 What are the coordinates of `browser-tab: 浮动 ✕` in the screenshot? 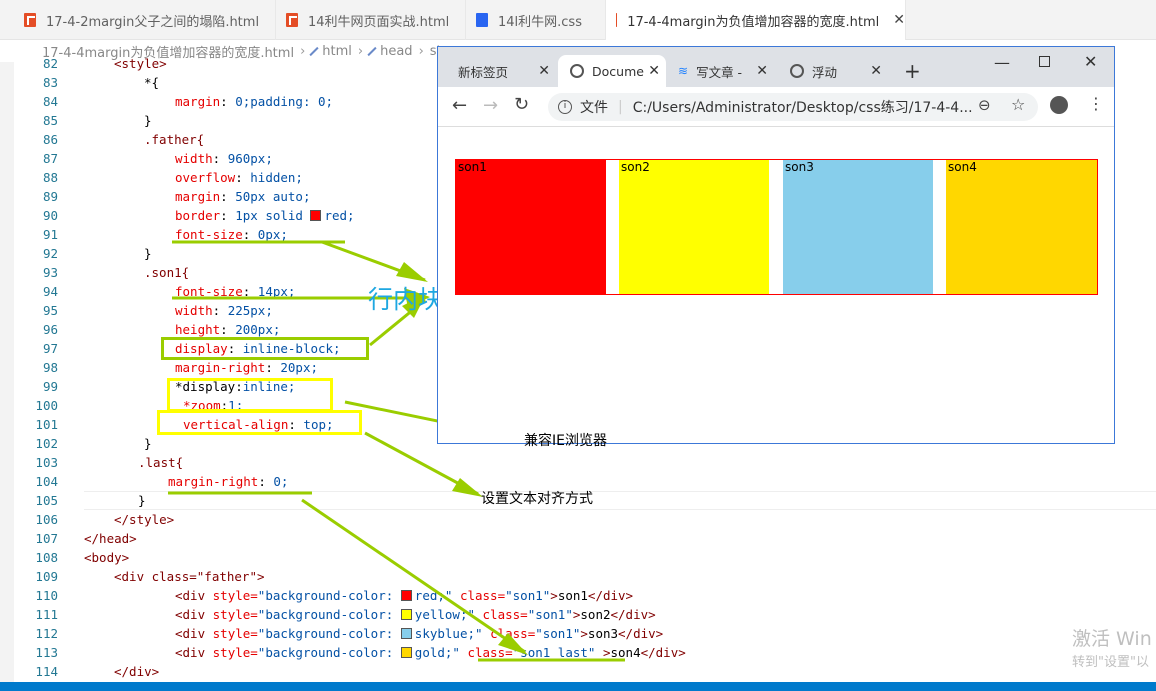 It's located at (834, 71).